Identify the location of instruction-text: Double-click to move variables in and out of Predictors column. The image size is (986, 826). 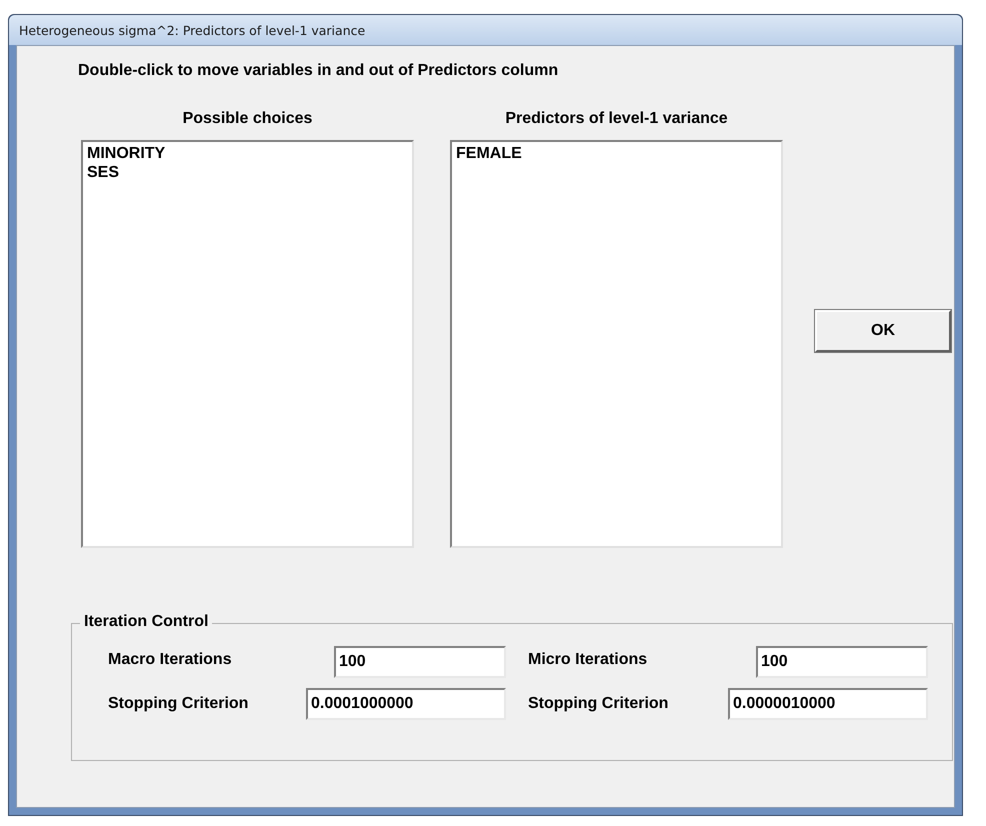
(319, 71).